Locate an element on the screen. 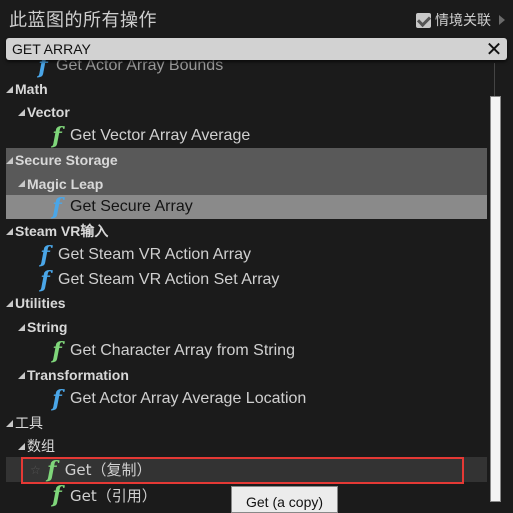 The height and width of the screenshot is (513, 513). tree-category-string: String is located at coordinates (246, 327).